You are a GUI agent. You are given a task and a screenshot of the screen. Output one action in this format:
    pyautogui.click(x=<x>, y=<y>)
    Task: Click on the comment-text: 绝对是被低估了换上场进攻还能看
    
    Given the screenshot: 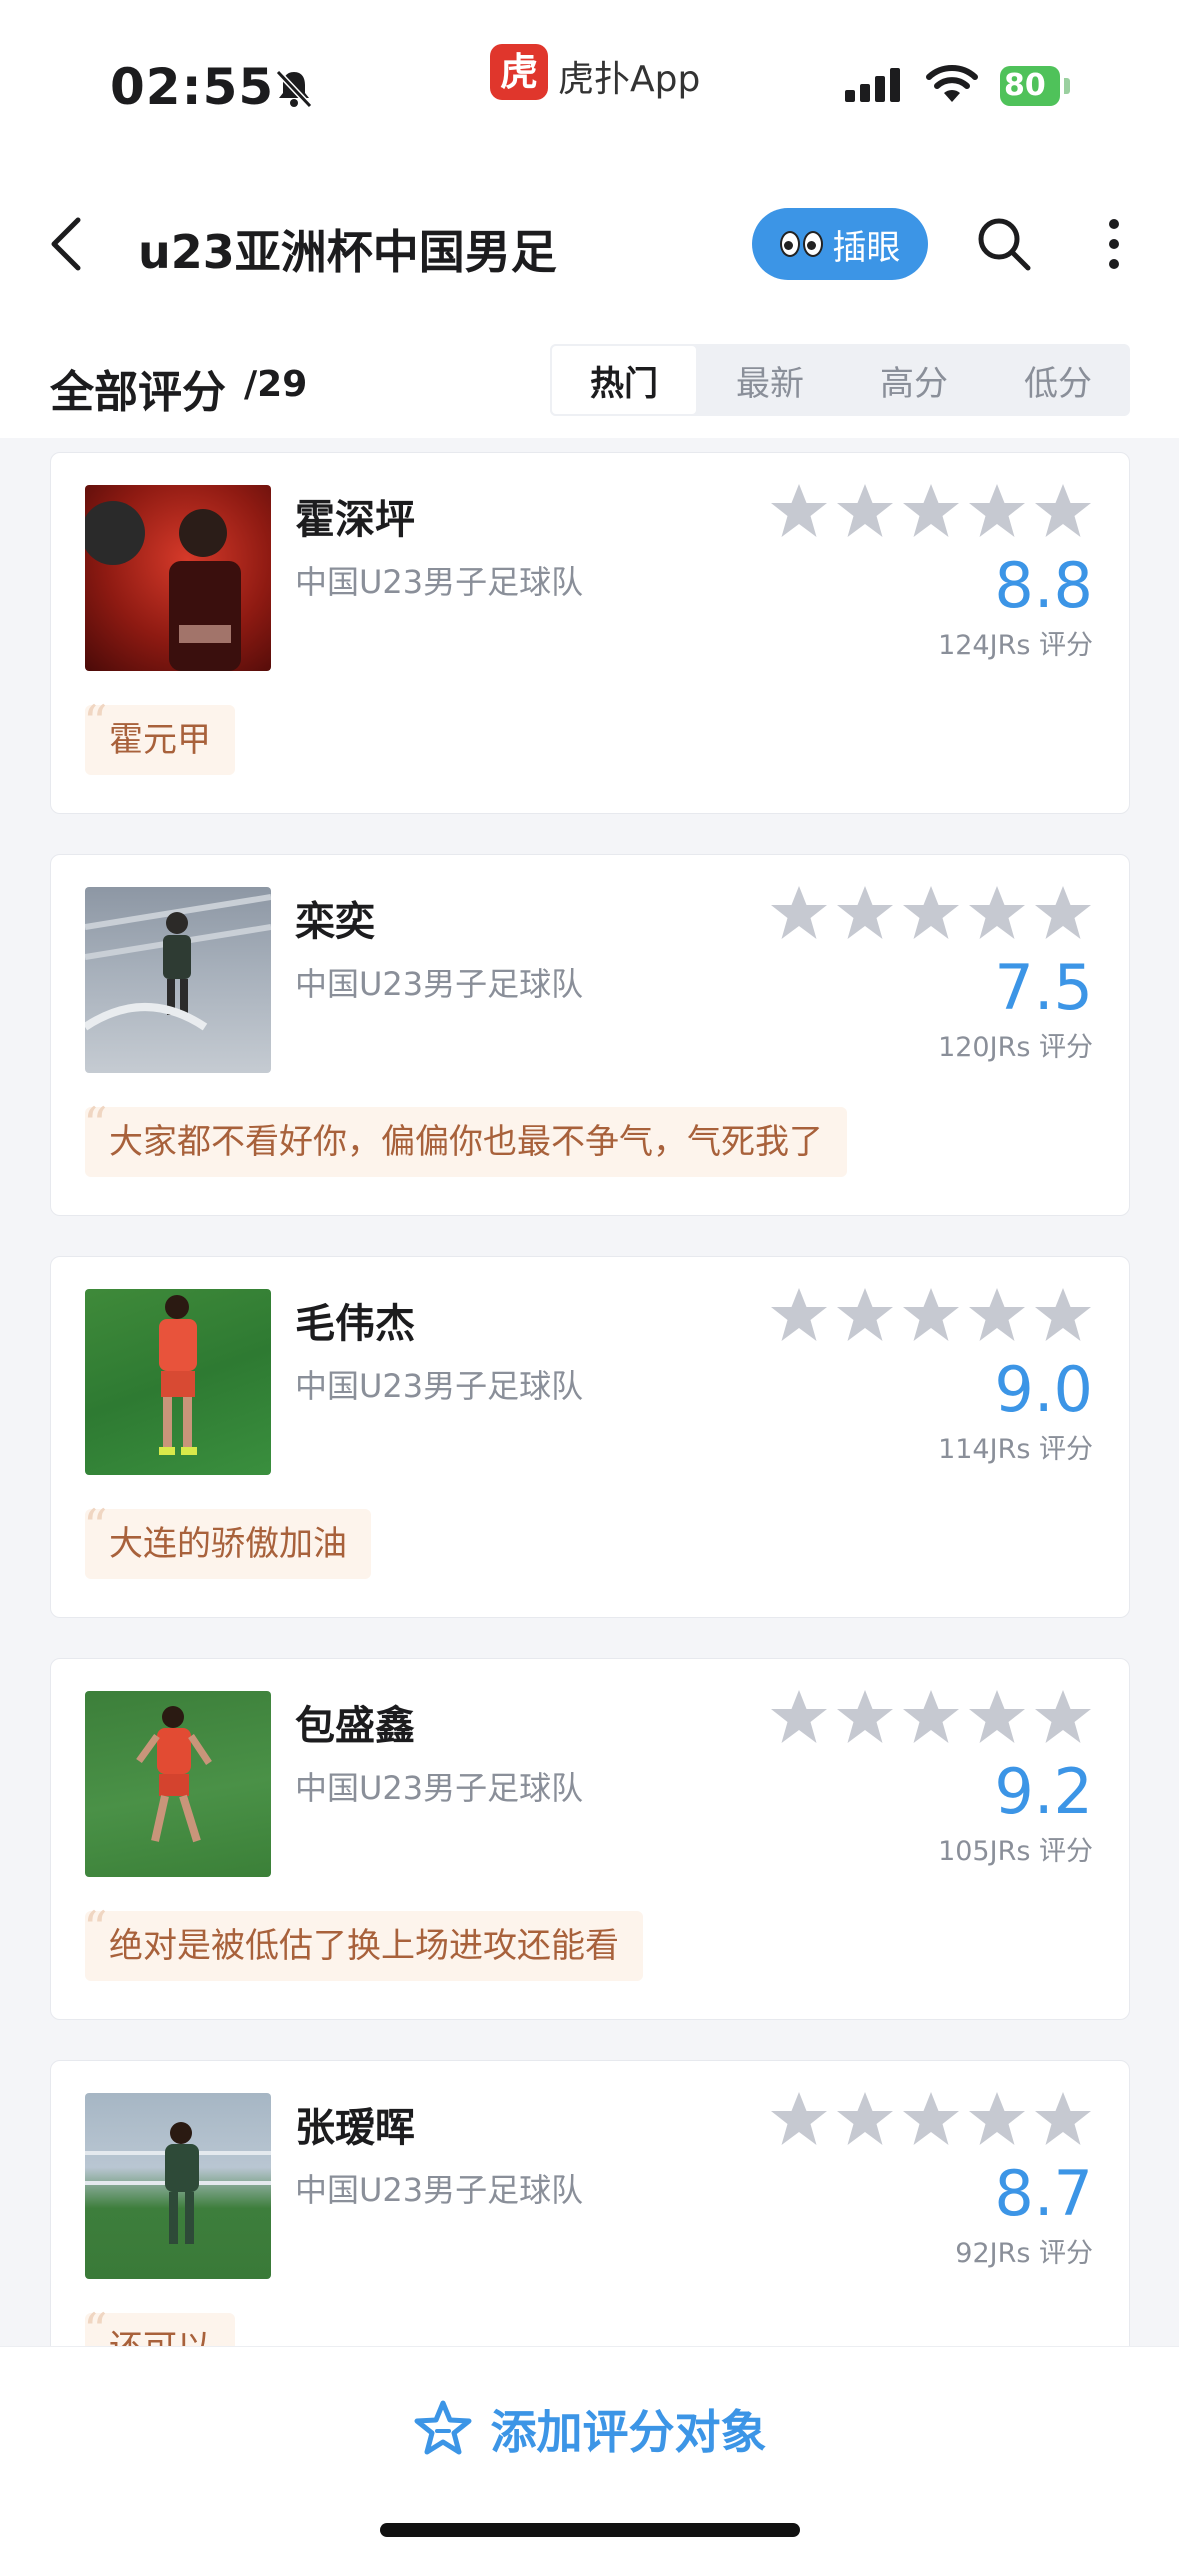 What is the action you would take?
    pyautogui.click(x=364, y=1946)
    